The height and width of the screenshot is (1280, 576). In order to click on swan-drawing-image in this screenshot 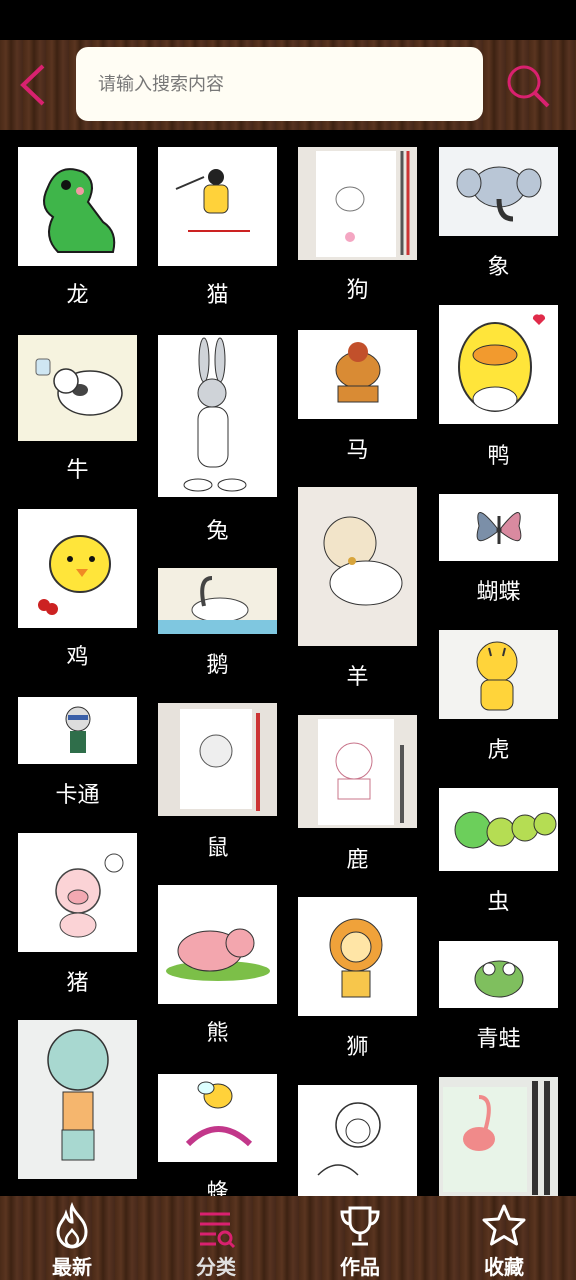, I will do `click(217, 601)`.